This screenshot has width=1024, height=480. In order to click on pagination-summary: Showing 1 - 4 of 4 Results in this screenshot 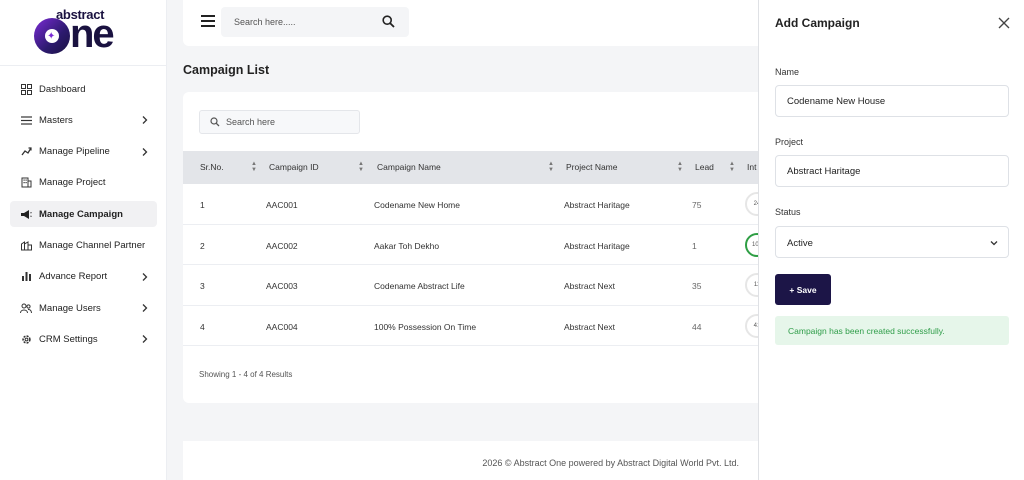, I will do `click(246, 374)`.